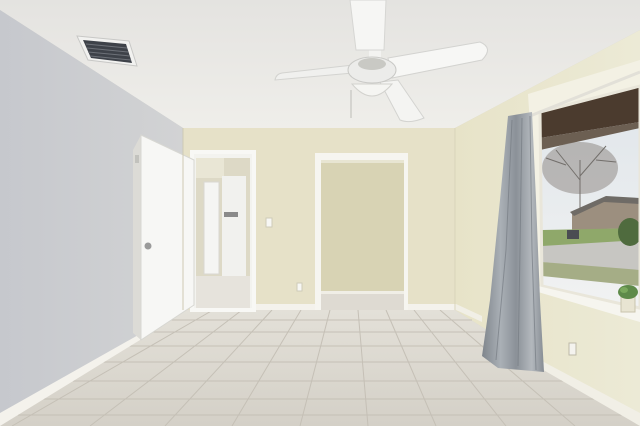  I want to click on potted-plant-icon, so click(628, 299).